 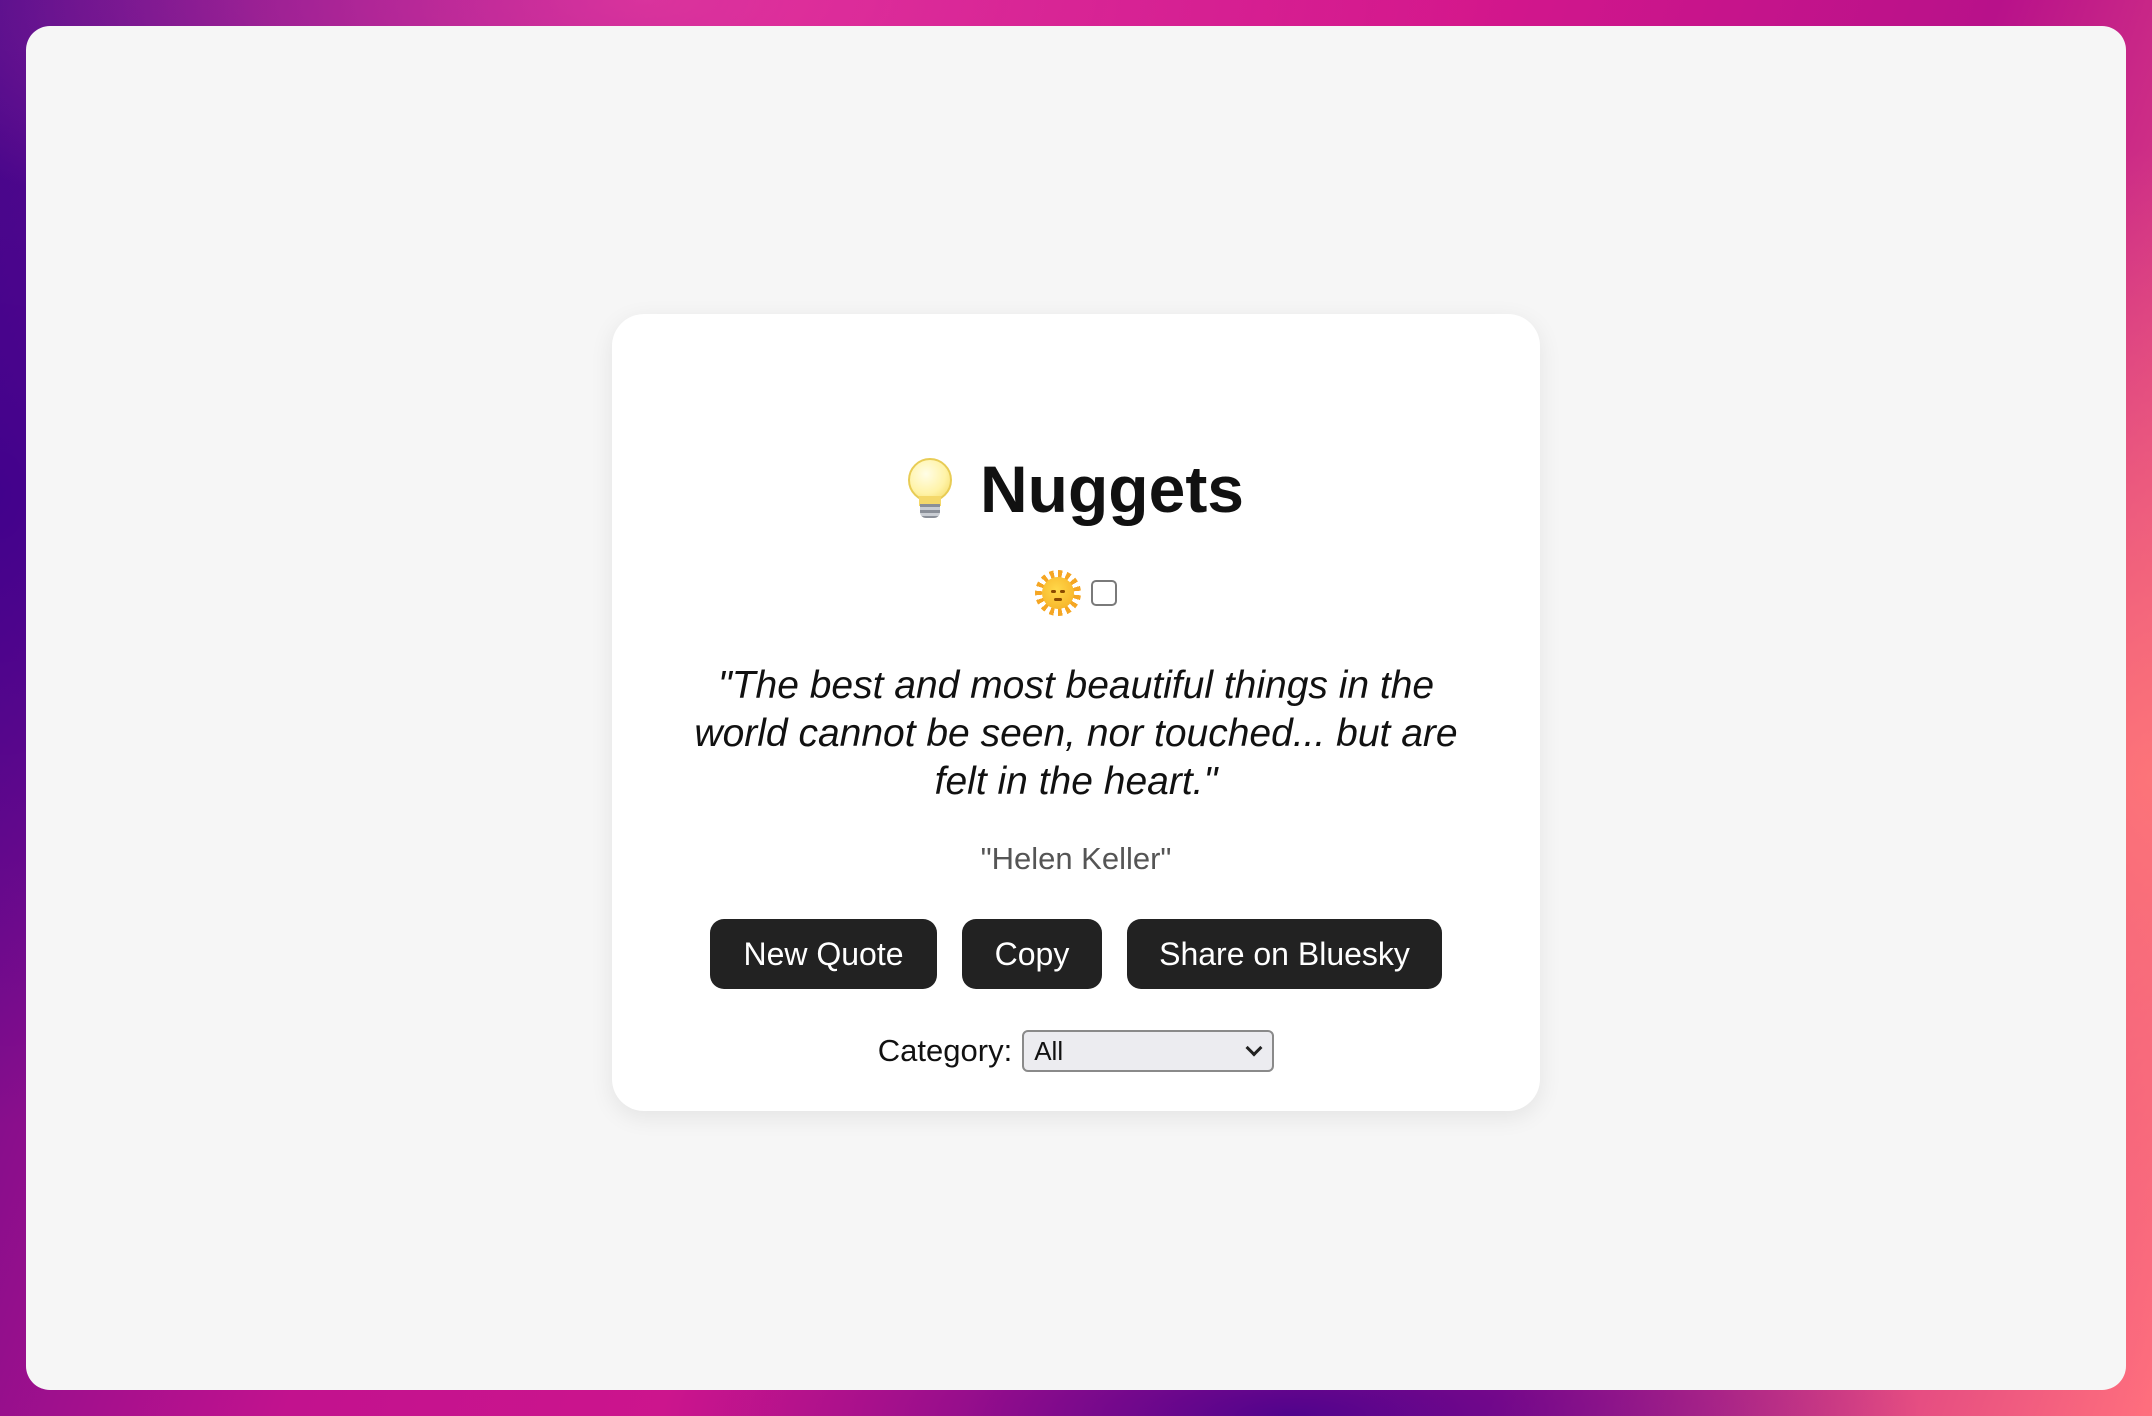 I want to click on category-label: Category:, so click(x=945, y=1050).